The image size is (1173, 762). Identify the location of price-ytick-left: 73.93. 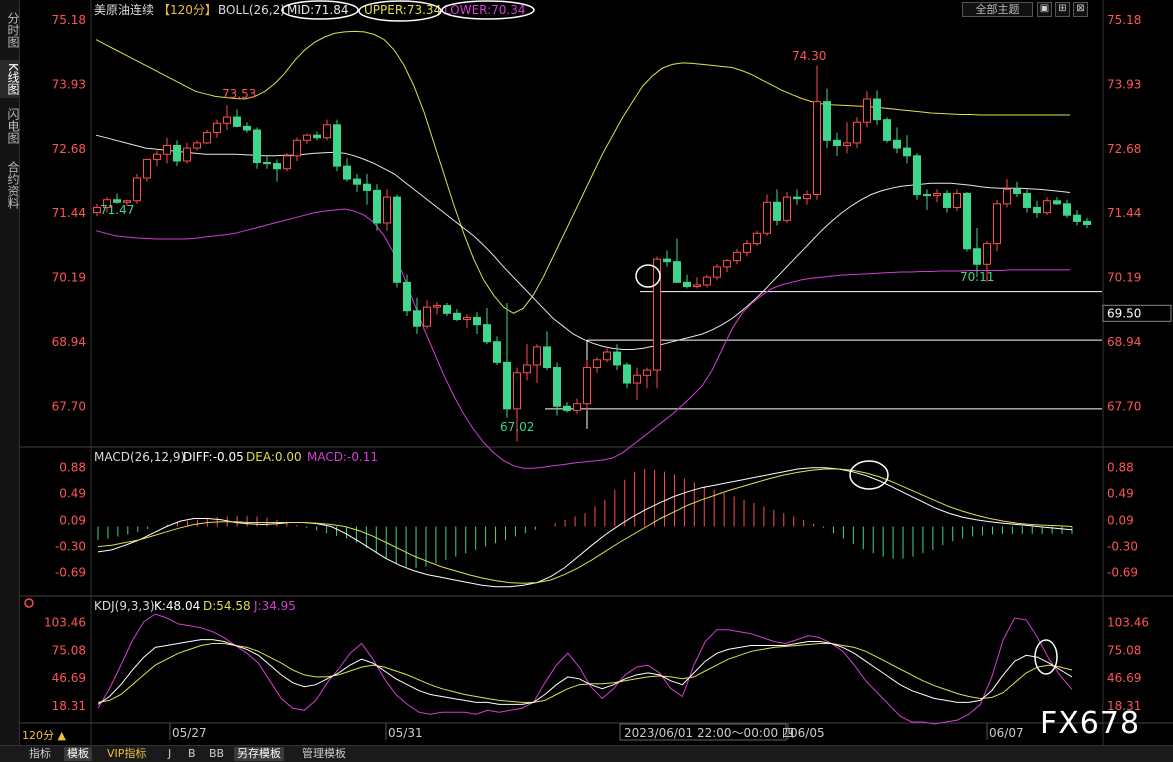
(69, 85).